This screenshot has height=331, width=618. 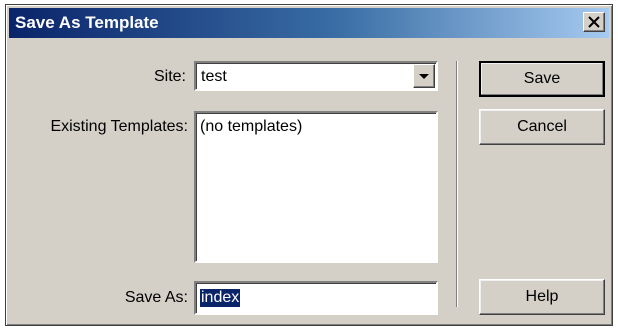 What do you see at coordinates (542, 79) in the screenshot?
I see `save-button: Save` at bounding box center [542, 79].